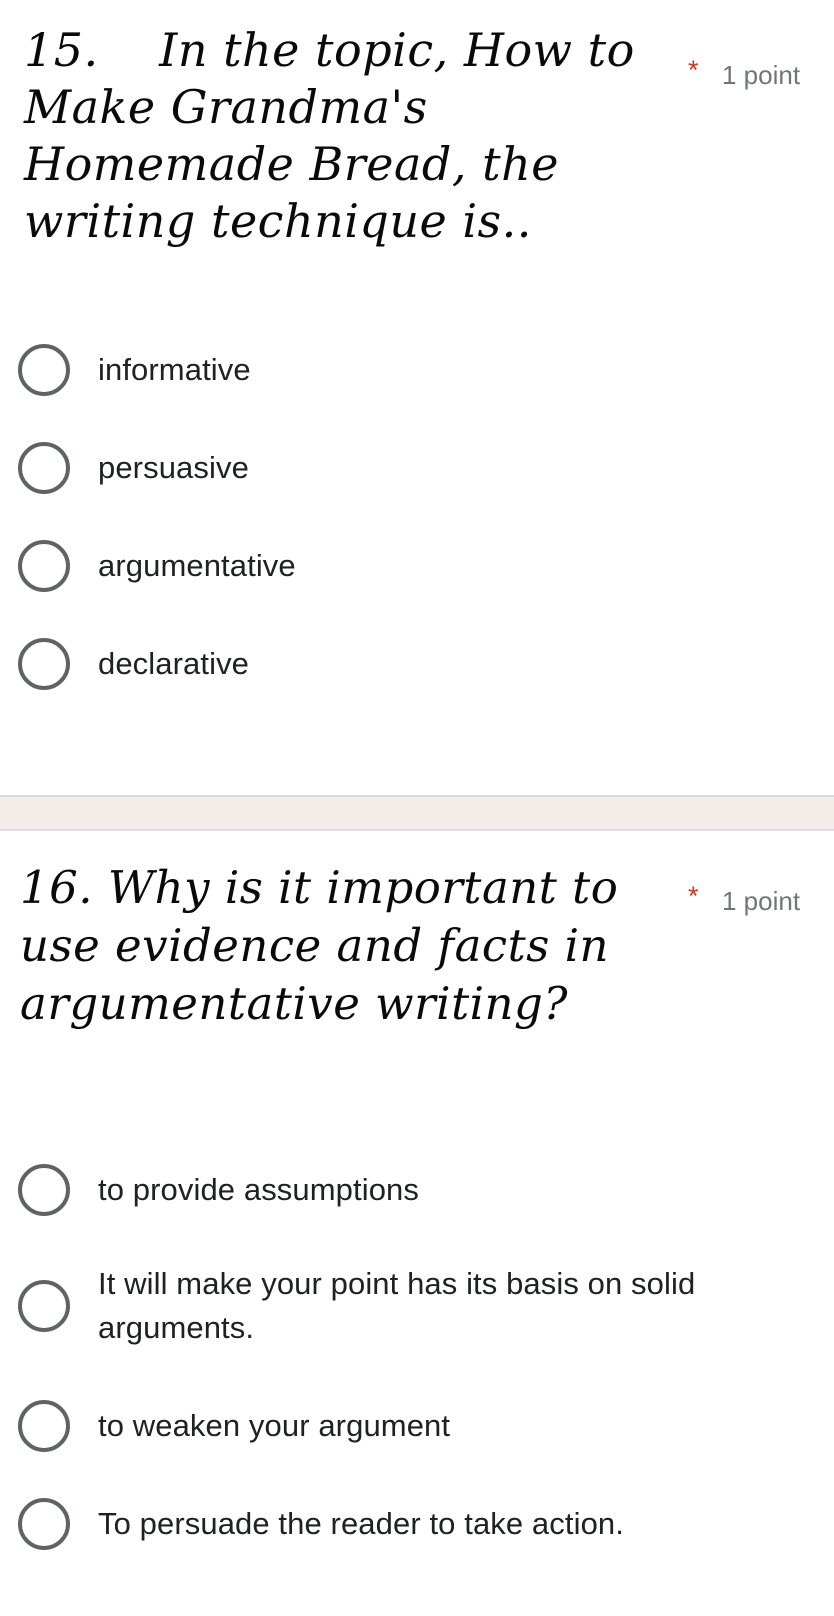  What do you see at coordinates (44, 1306) in the screenshot?
I see `radio-button-solid-arguments` at bounding box center [44, 1306].